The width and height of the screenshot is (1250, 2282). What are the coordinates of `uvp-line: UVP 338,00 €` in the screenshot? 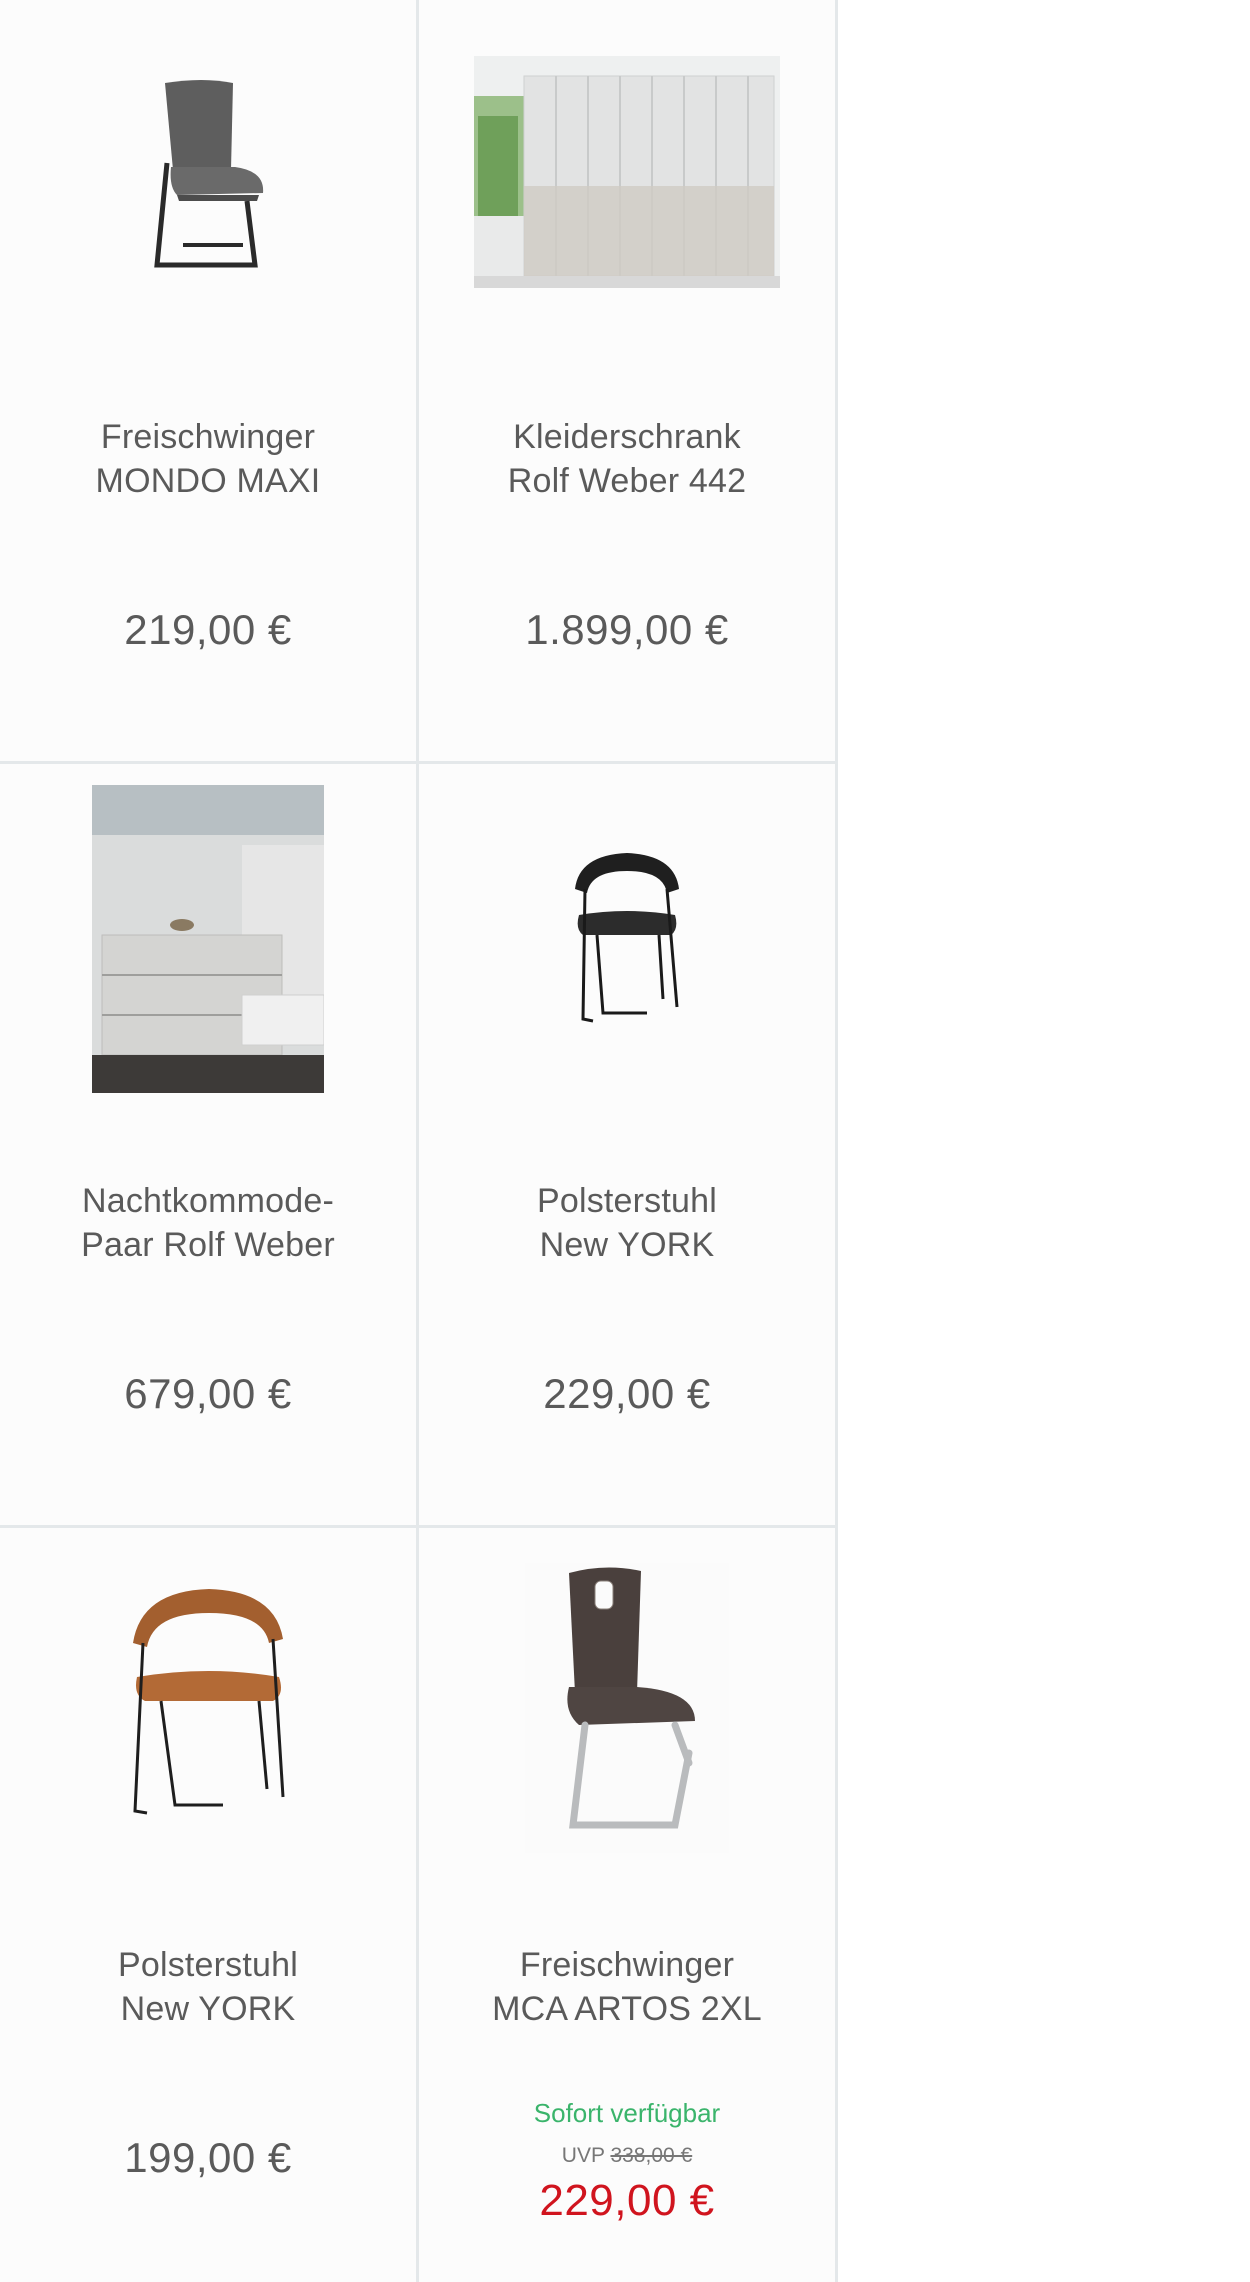 It's located at (627, 2156).